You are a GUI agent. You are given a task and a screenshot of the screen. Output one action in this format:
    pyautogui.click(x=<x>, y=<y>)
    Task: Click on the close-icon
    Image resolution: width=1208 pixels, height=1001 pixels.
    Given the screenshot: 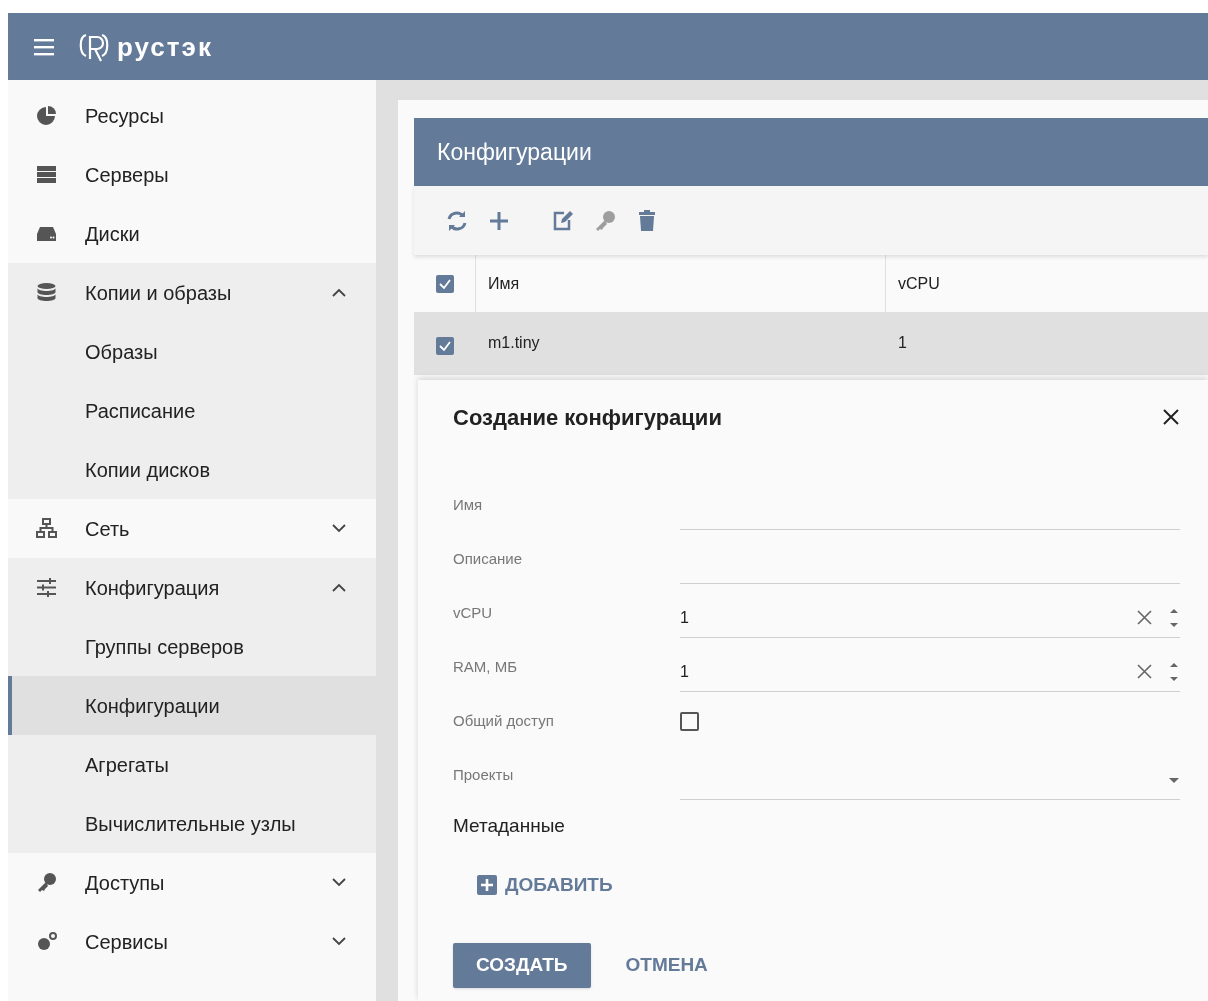 What is the action you would take?
    pyautogui.click(x=1171, y=417)
    